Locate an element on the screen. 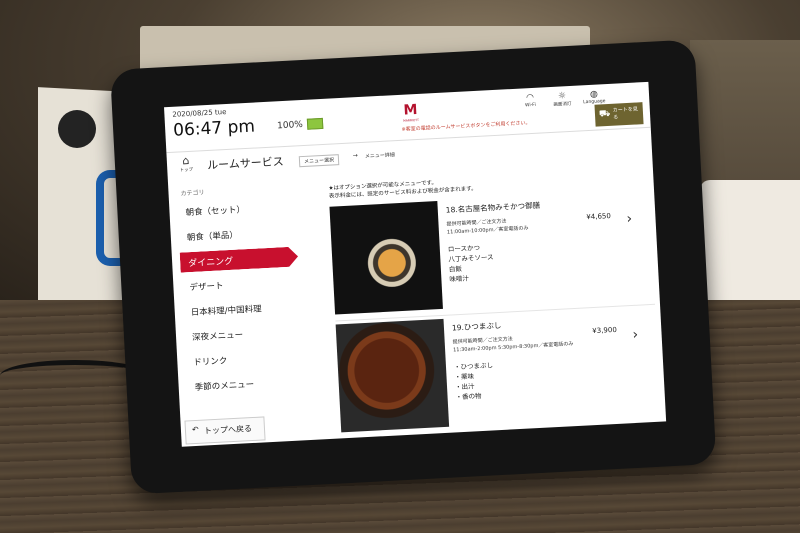 This screenshot has width=800, height=533. home-button: ⌂ トップ is located at coordinates (186, 166).